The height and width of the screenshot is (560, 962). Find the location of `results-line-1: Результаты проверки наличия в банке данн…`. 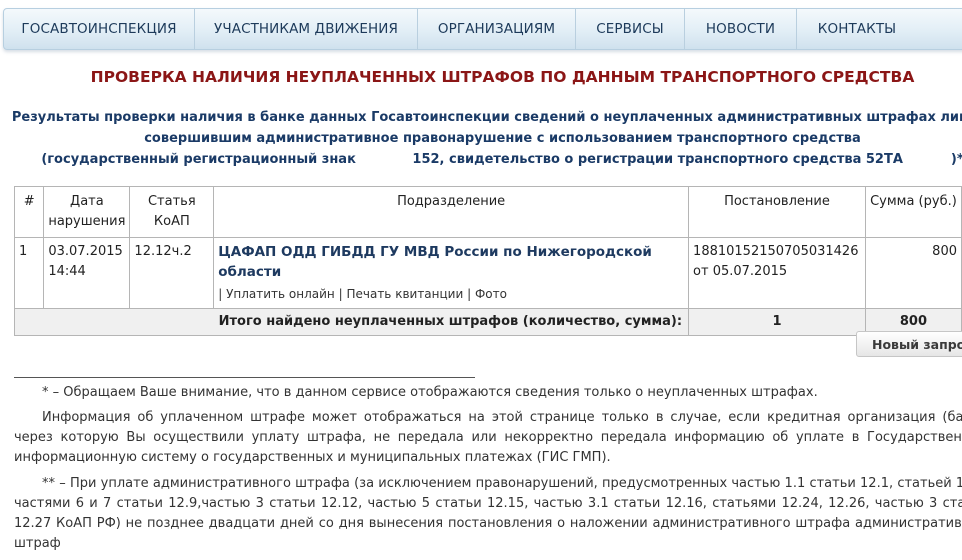

results-line-1: Результаты проверки наличия в банке данн… is located at coordinates (486, 117).